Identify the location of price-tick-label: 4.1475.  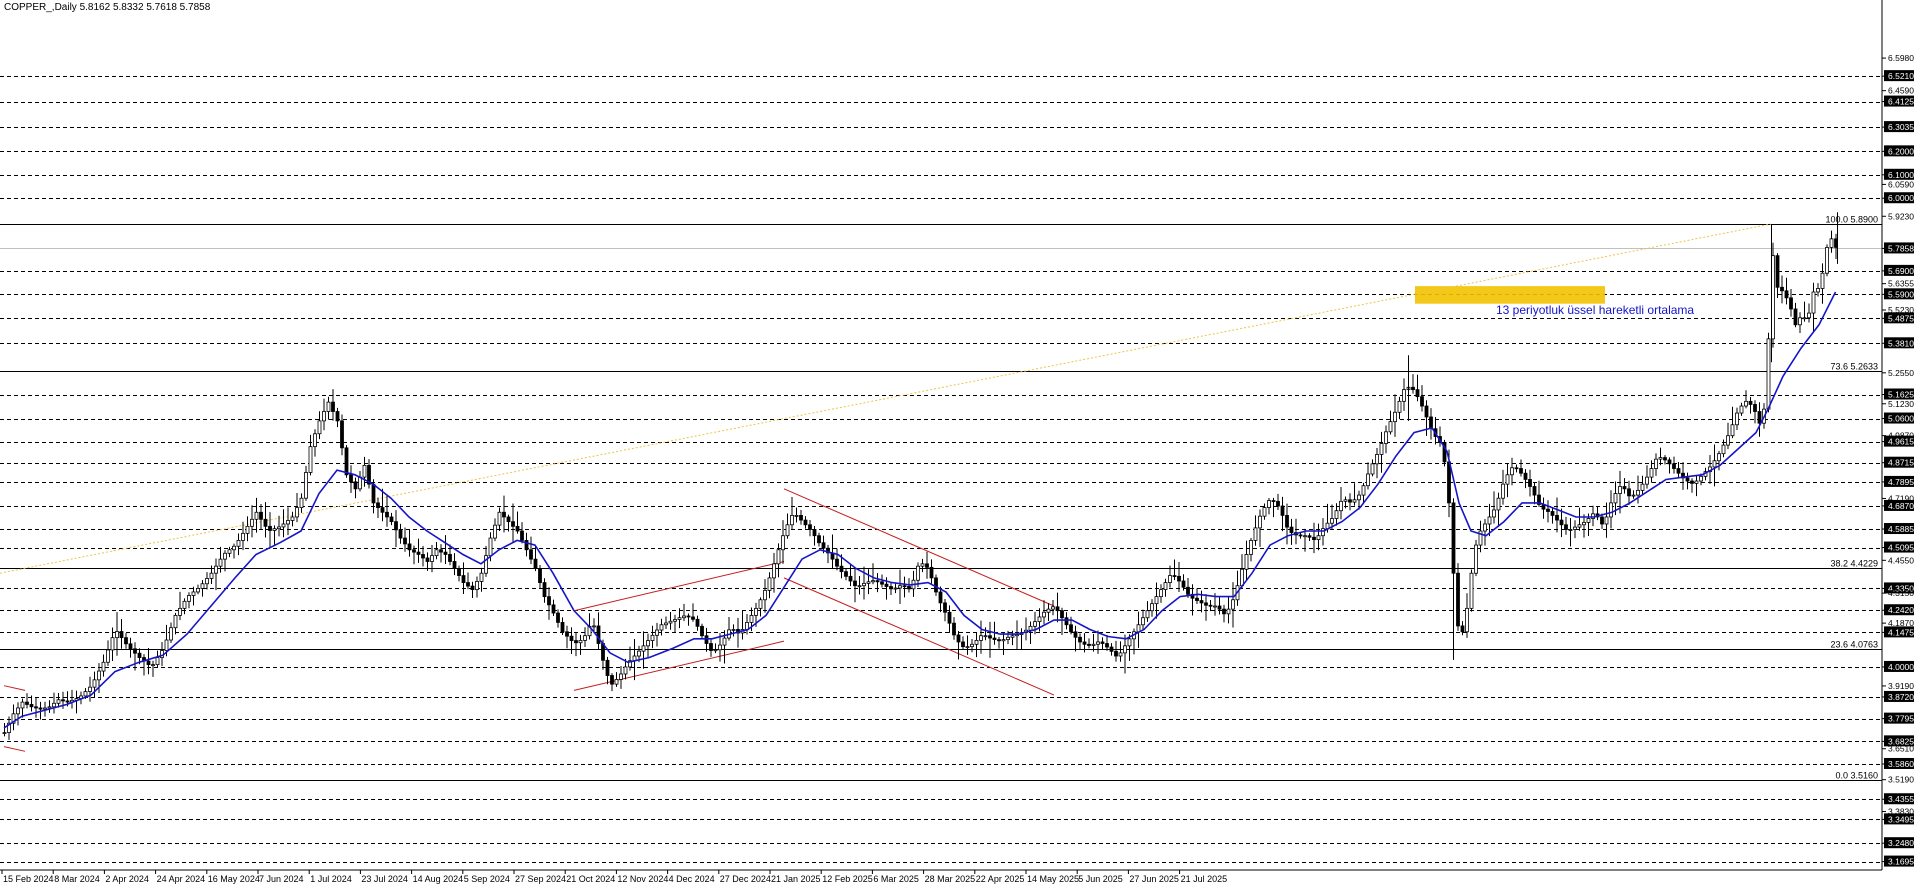
(1901, 632).